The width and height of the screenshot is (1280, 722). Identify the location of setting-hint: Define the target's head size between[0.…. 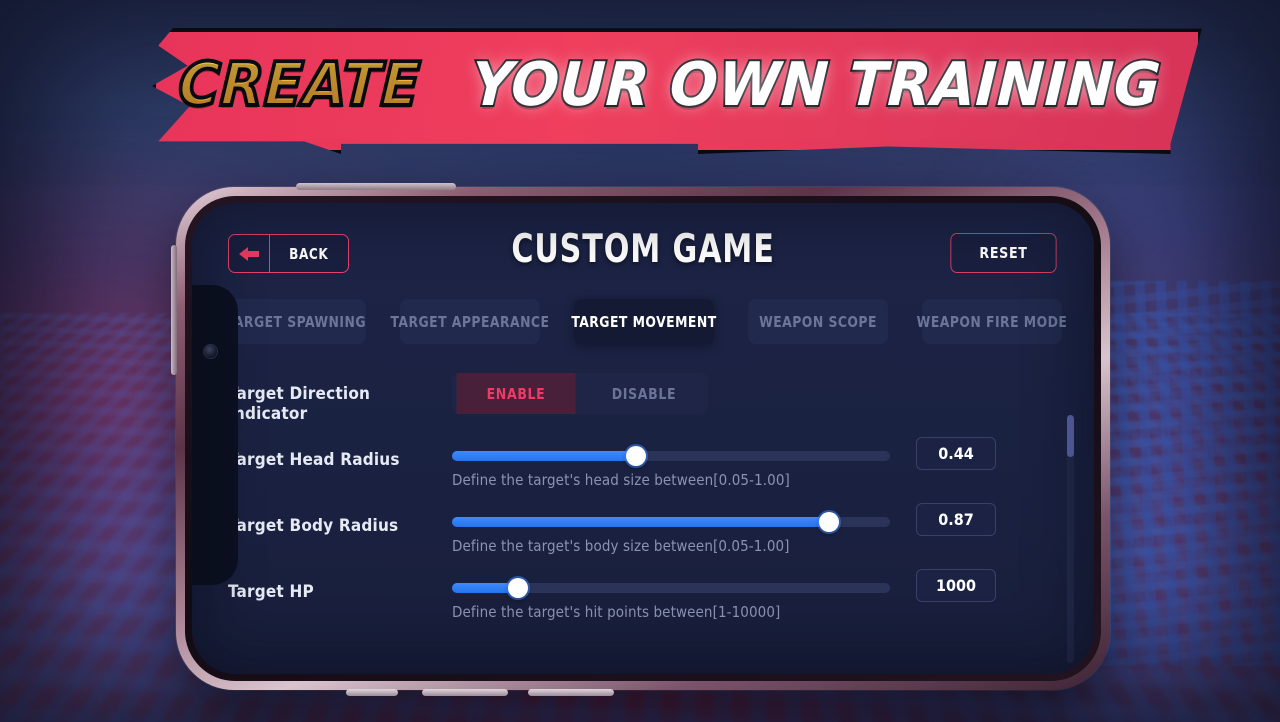
(621, 480).